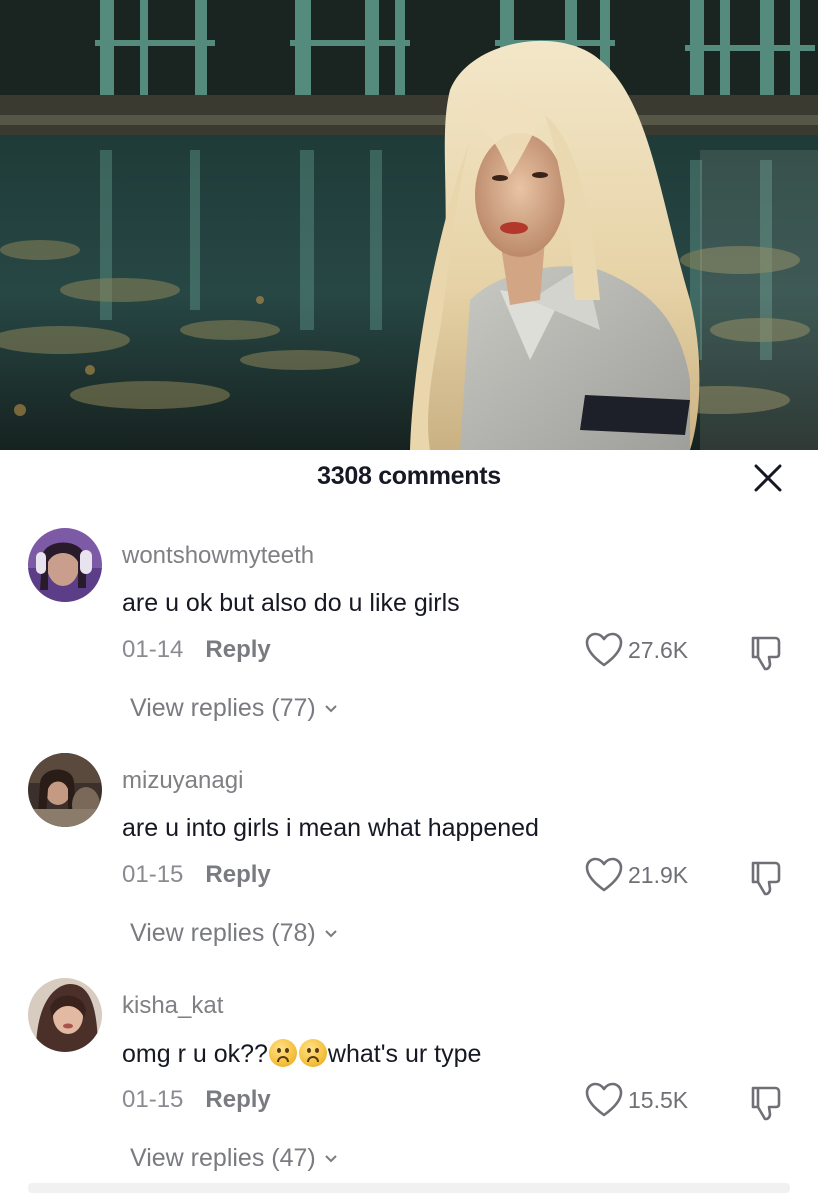 This screenshot has width=818, height=1200. Describe the element at coordinates (218, 556) in the screenshot. I see `comment-username: wontshowmyteeth` at that location.